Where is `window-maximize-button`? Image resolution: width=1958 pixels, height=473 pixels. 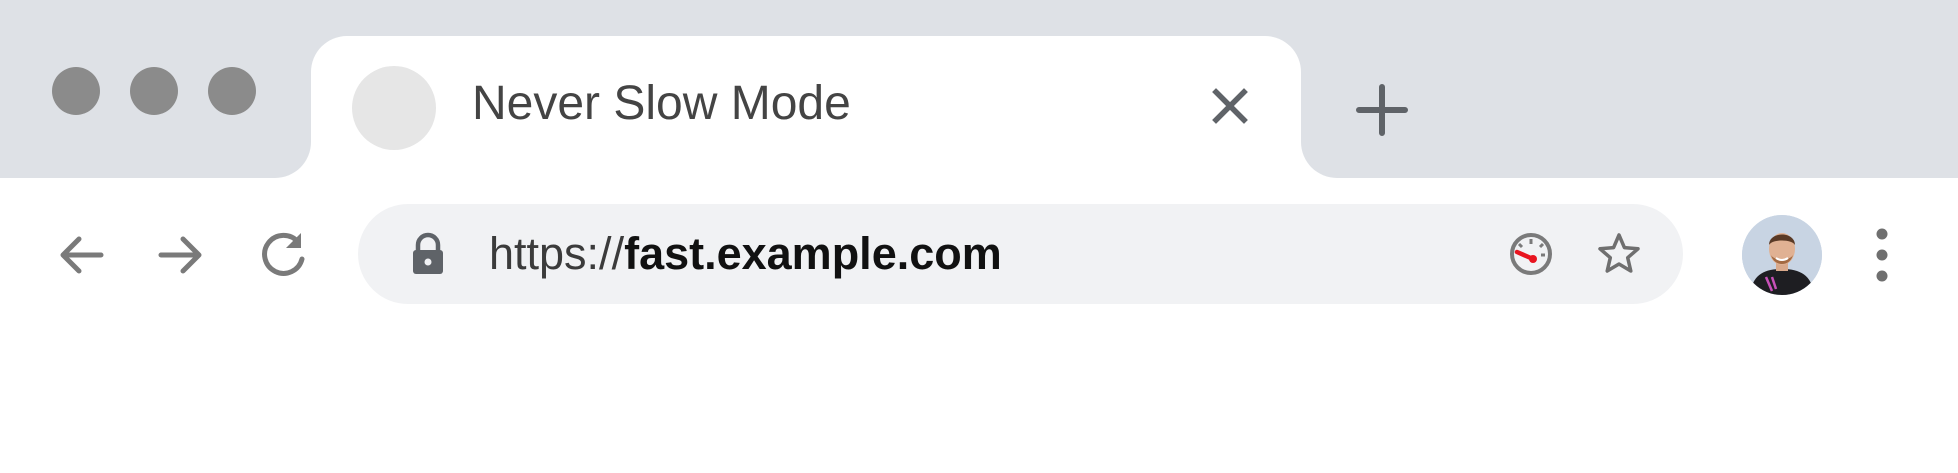 window-maximize-button is located at coordinates (232, 91).